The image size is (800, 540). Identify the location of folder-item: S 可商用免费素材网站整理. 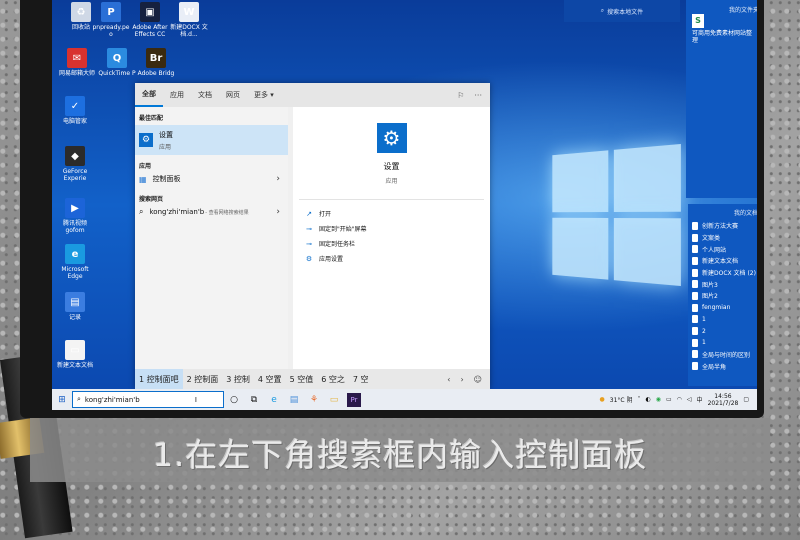
(722, 29).